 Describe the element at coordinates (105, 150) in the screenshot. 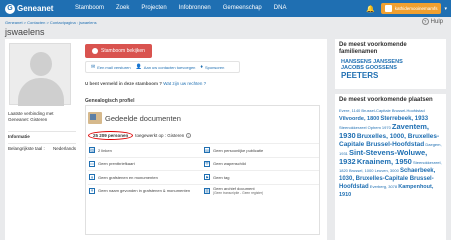

I see `links-label: 2 linken` at that location.